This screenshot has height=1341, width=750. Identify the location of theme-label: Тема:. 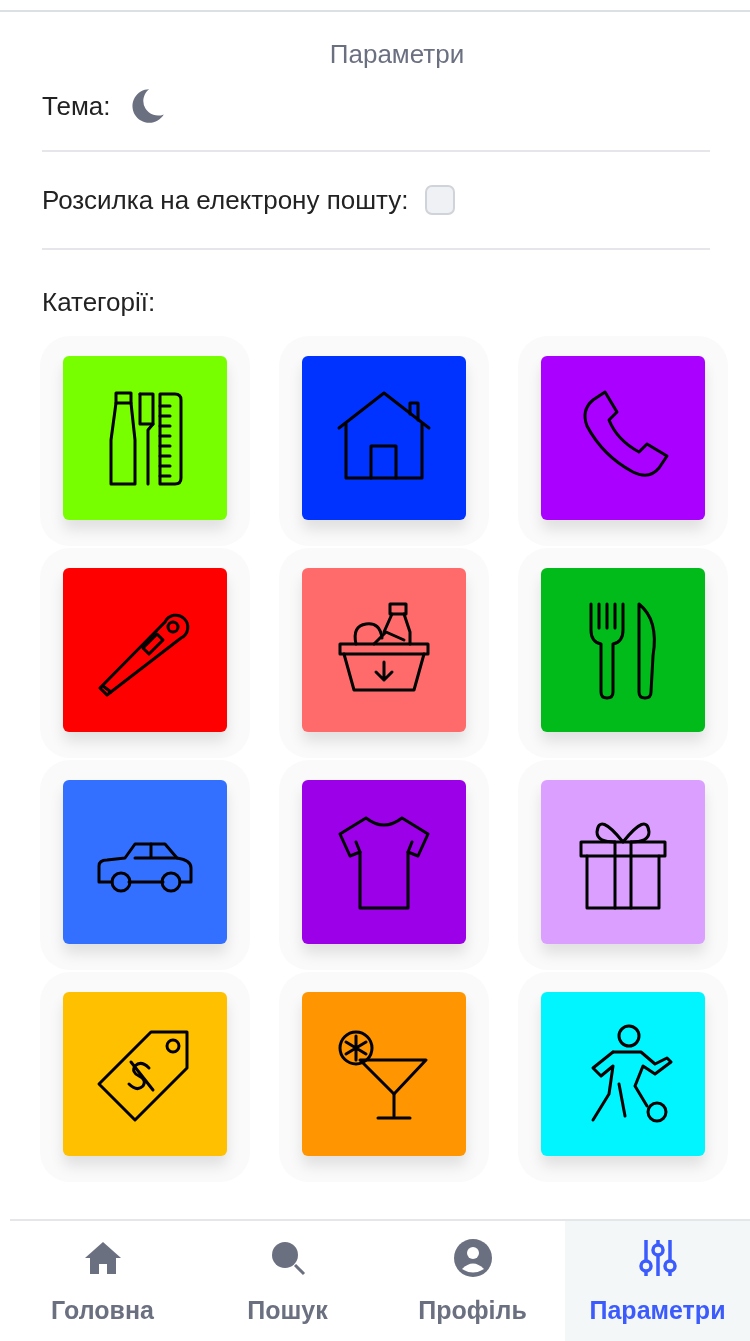
(76, 106).